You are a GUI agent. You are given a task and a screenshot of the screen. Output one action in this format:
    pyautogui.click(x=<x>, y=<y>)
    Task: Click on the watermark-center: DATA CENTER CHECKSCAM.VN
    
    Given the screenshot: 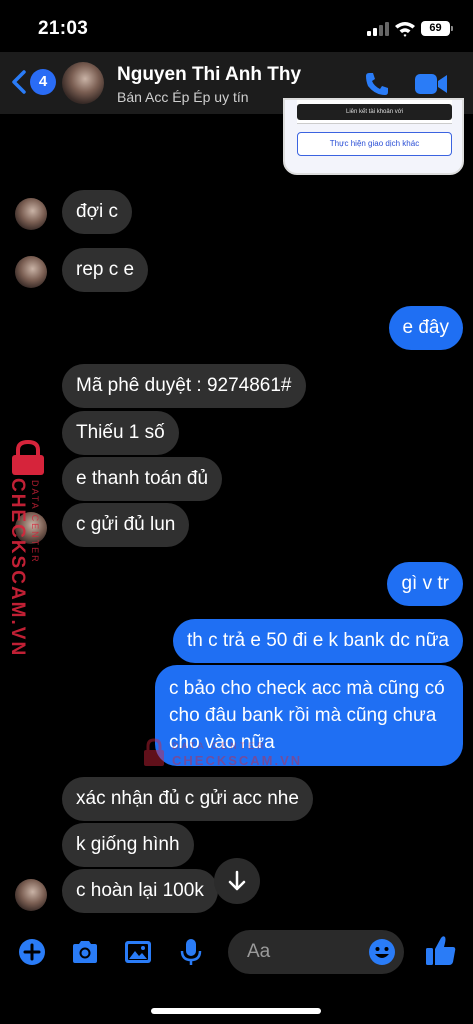 What is the action you would take?
    pyautogui.click(x=242, y=755)
    